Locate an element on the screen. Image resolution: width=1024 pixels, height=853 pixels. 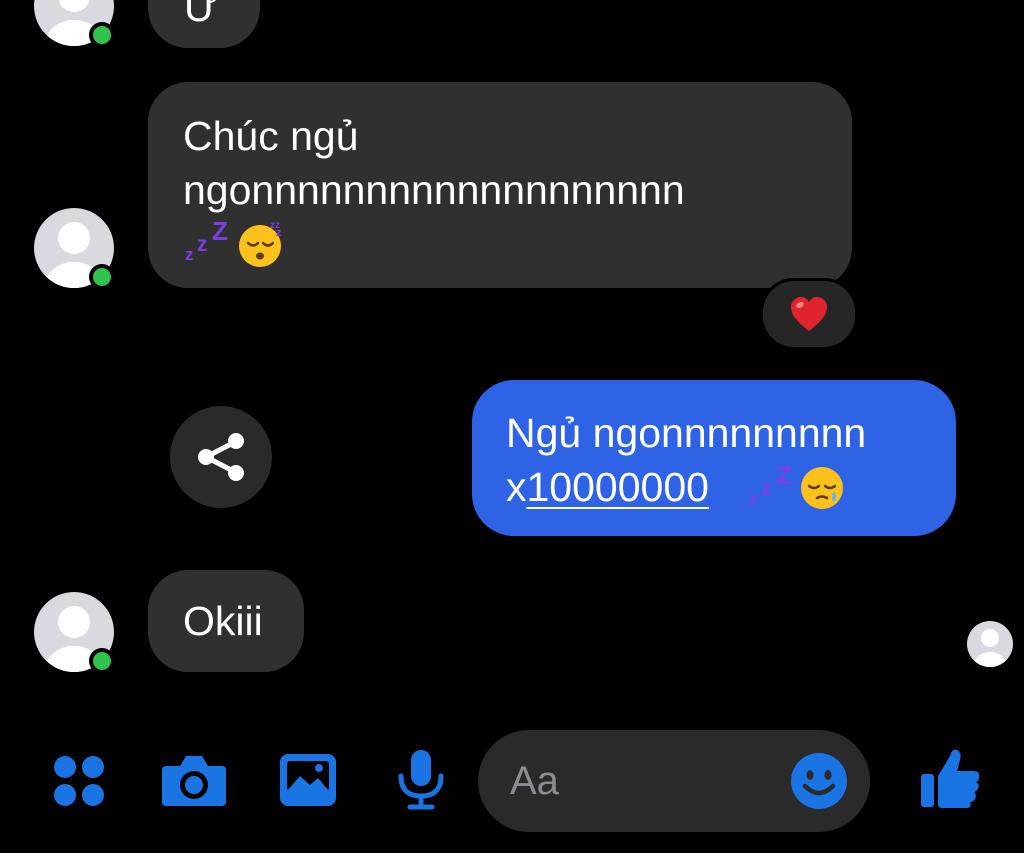
message-bubble-outgoing: Ngủ ngonnnnnnnnn x10000000 z z Z is located at coordinates (714, 458).